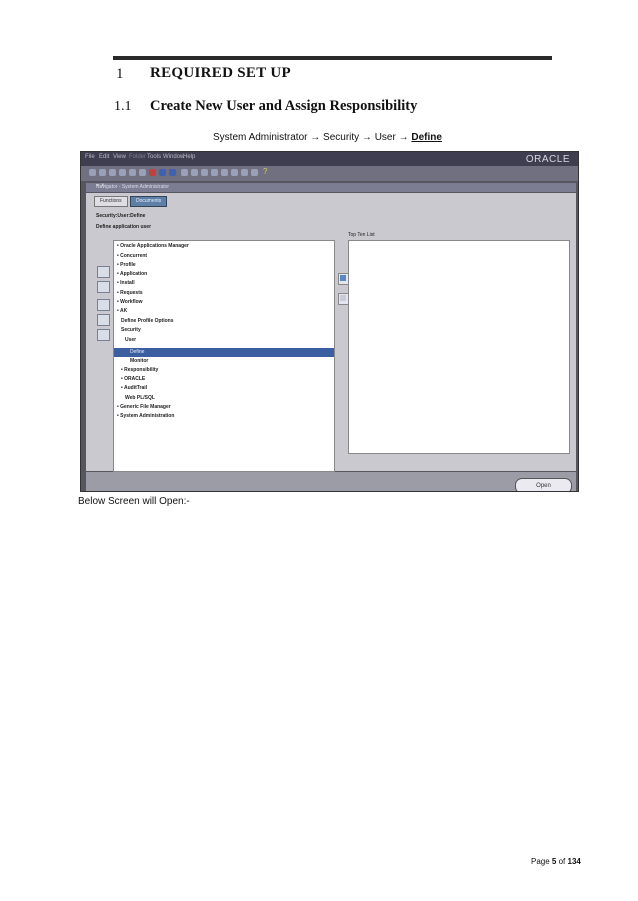 This screenshot has height=901, width=638. Describe the element at coordinates (265, 171) in the screenshot. I see `help-icon: ?` at that location.